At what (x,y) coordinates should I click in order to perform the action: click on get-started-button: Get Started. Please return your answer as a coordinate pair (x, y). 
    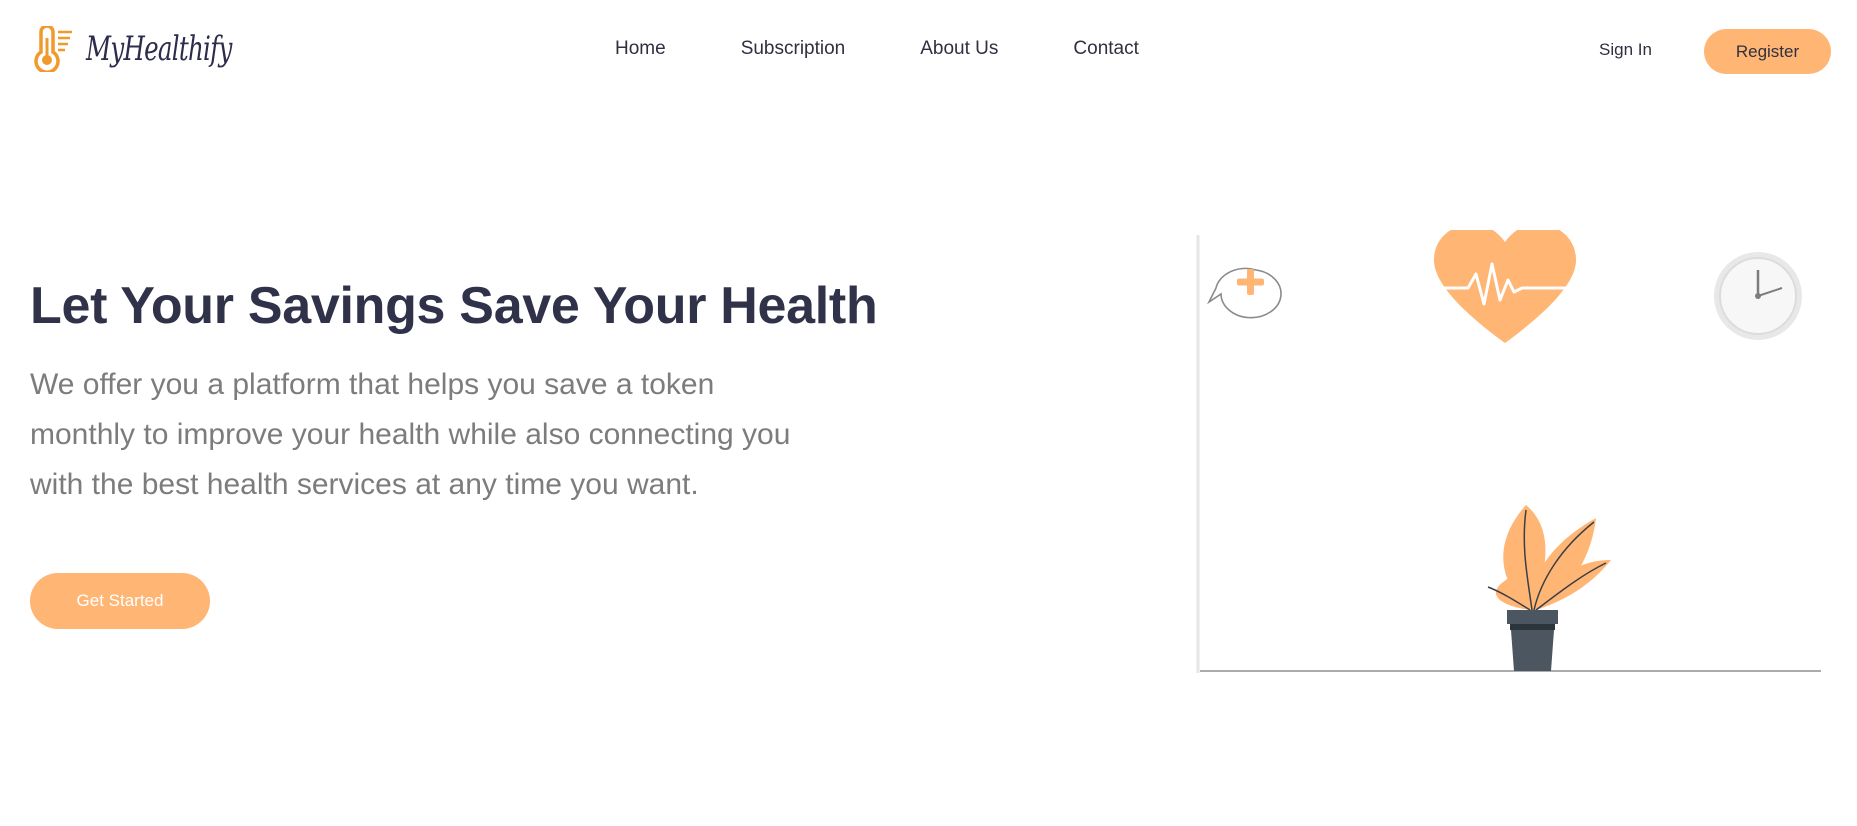
    Looking at the image, I should click on (120, 601).